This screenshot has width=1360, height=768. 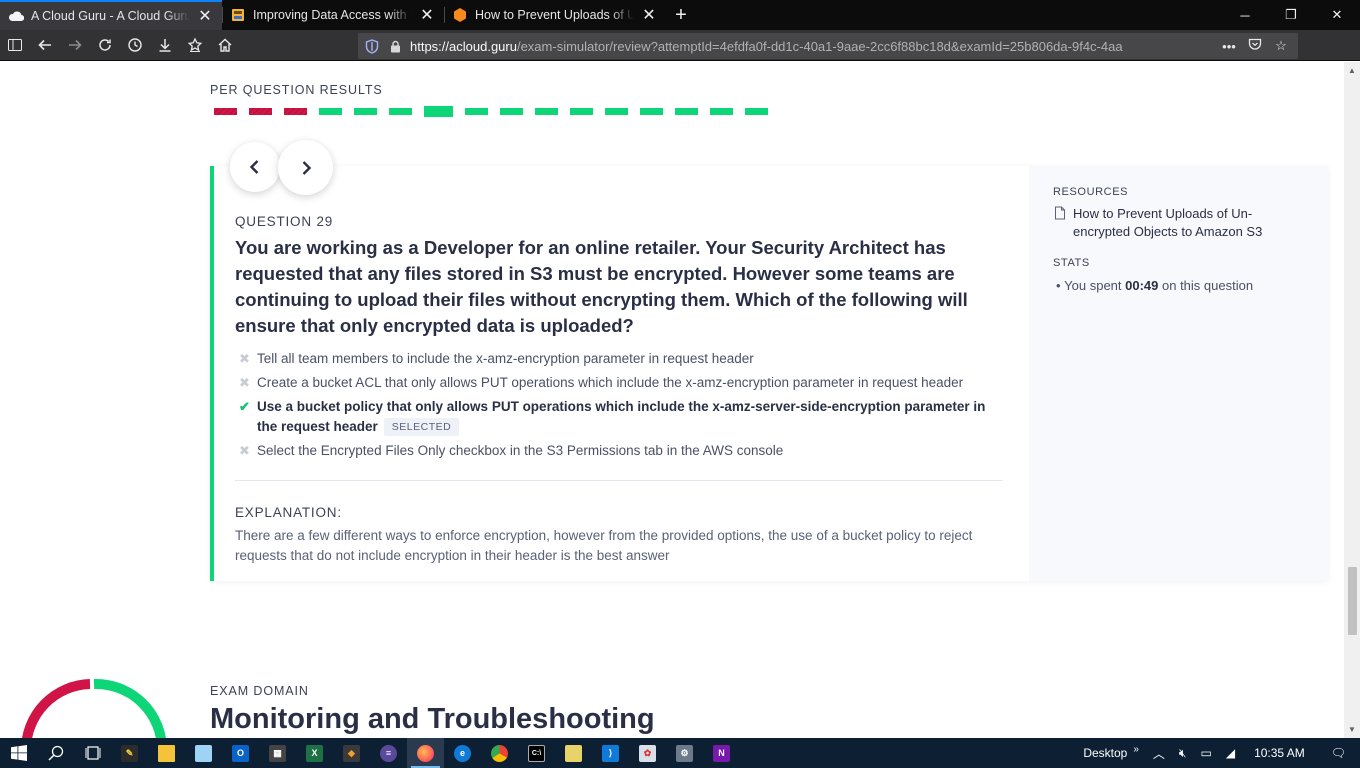 What do you see at coordinates (1338, 753) in the screenshot?
I see `notifications-icon: 🗨︎` at bounding box center [1338, 753].